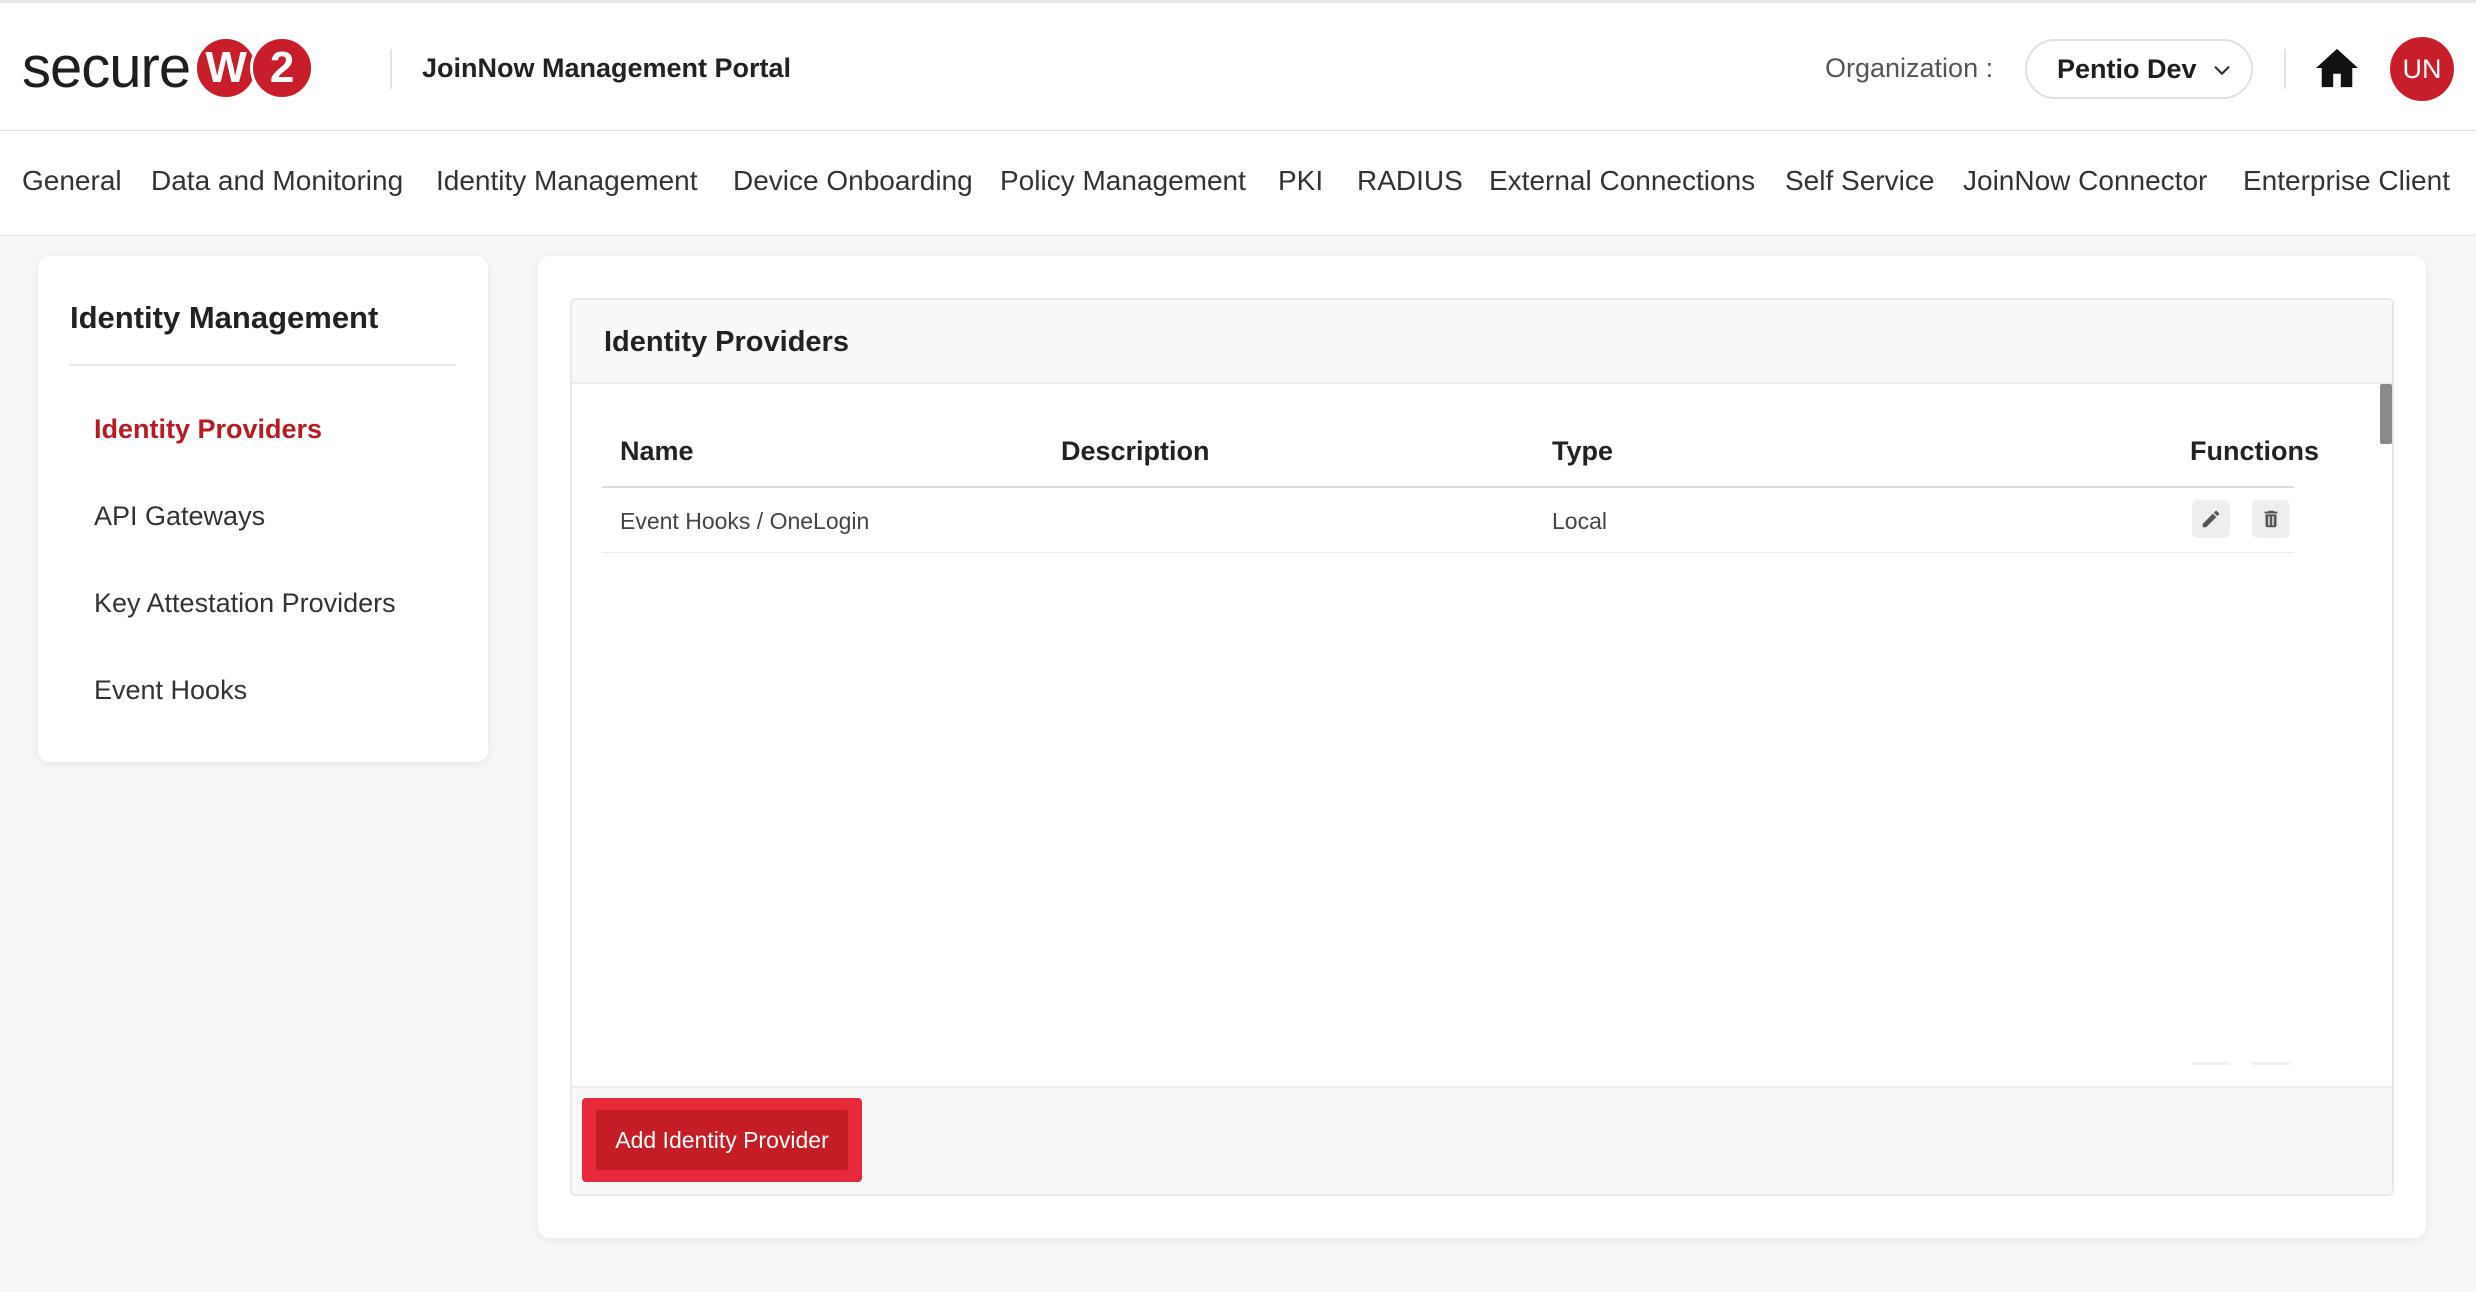 The height and width of the screenshot is (1292, 2476). Describe the element at coordinates (1135, 451) in the screenshot. I see `column-header-description: Description` at that location.